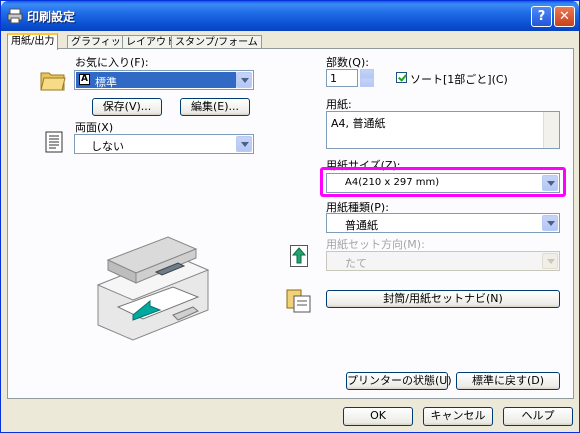 The width and height of the screenshot is (580, 433). I want to click on favorites-label: お気に入り(F):, so click(112, 62).